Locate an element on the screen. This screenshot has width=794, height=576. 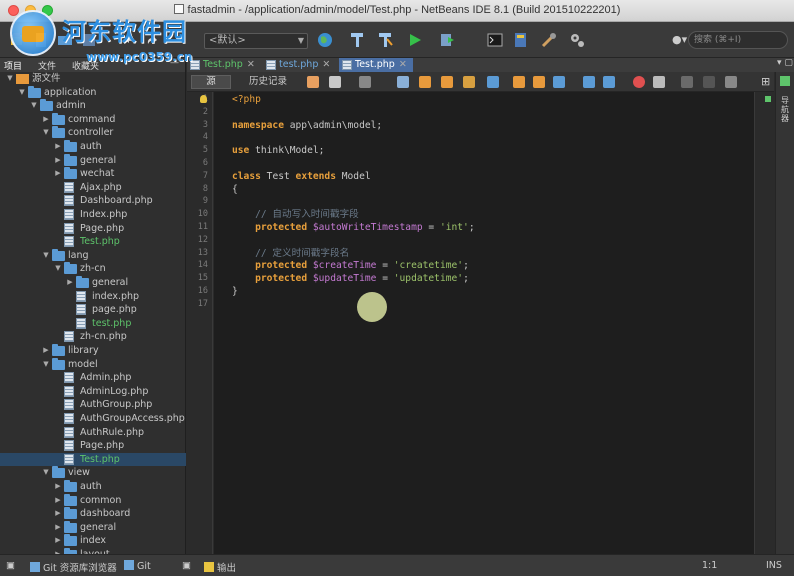
book-icon is located at coordinates (521, 40).